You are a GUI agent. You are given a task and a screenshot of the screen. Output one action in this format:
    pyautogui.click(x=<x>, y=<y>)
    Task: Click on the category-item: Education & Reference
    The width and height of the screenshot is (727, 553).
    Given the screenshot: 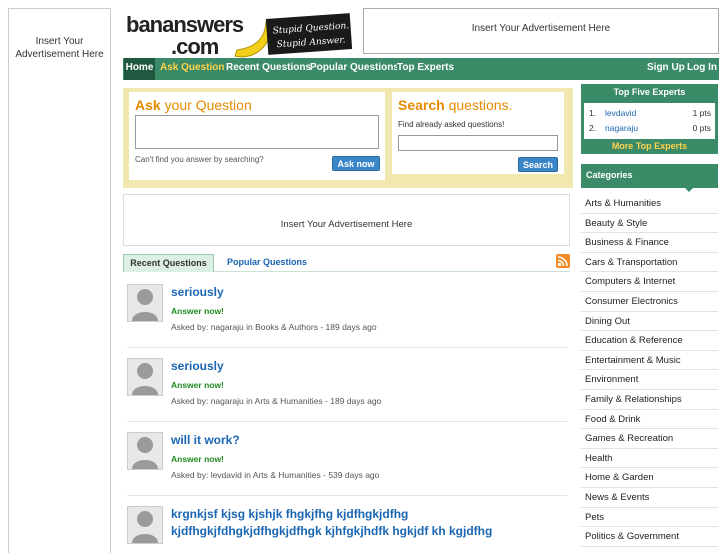 What is the action you would take?
    pyautogui.click(x=649, y=341)
    